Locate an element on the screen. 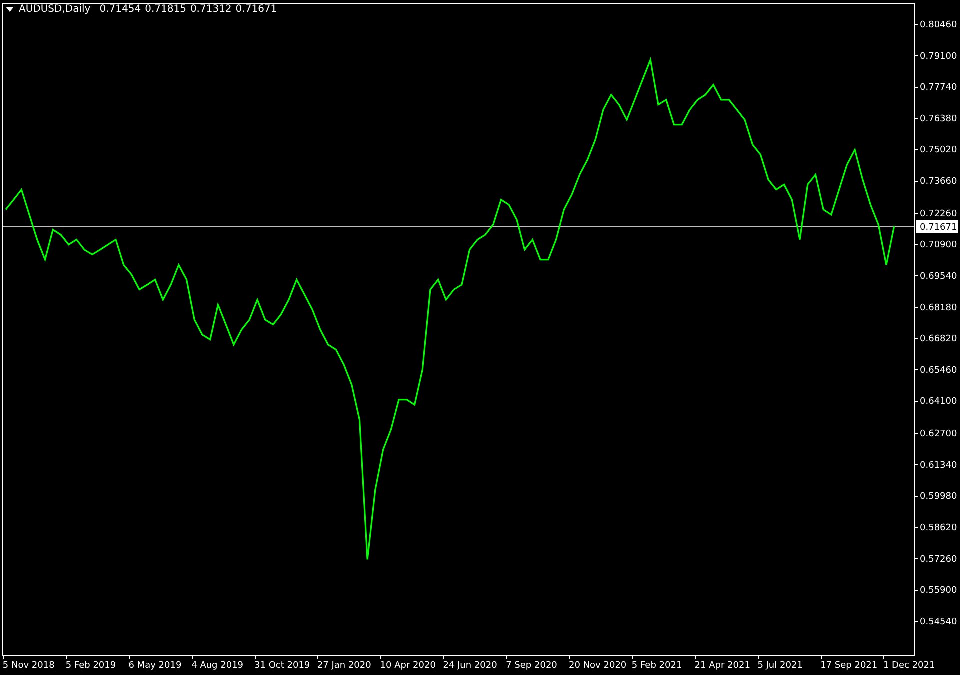 Image resolution: width=960 pixels, height=675 pixels. price-tick-label: 0.70900 is located at coordinates (939, 245).